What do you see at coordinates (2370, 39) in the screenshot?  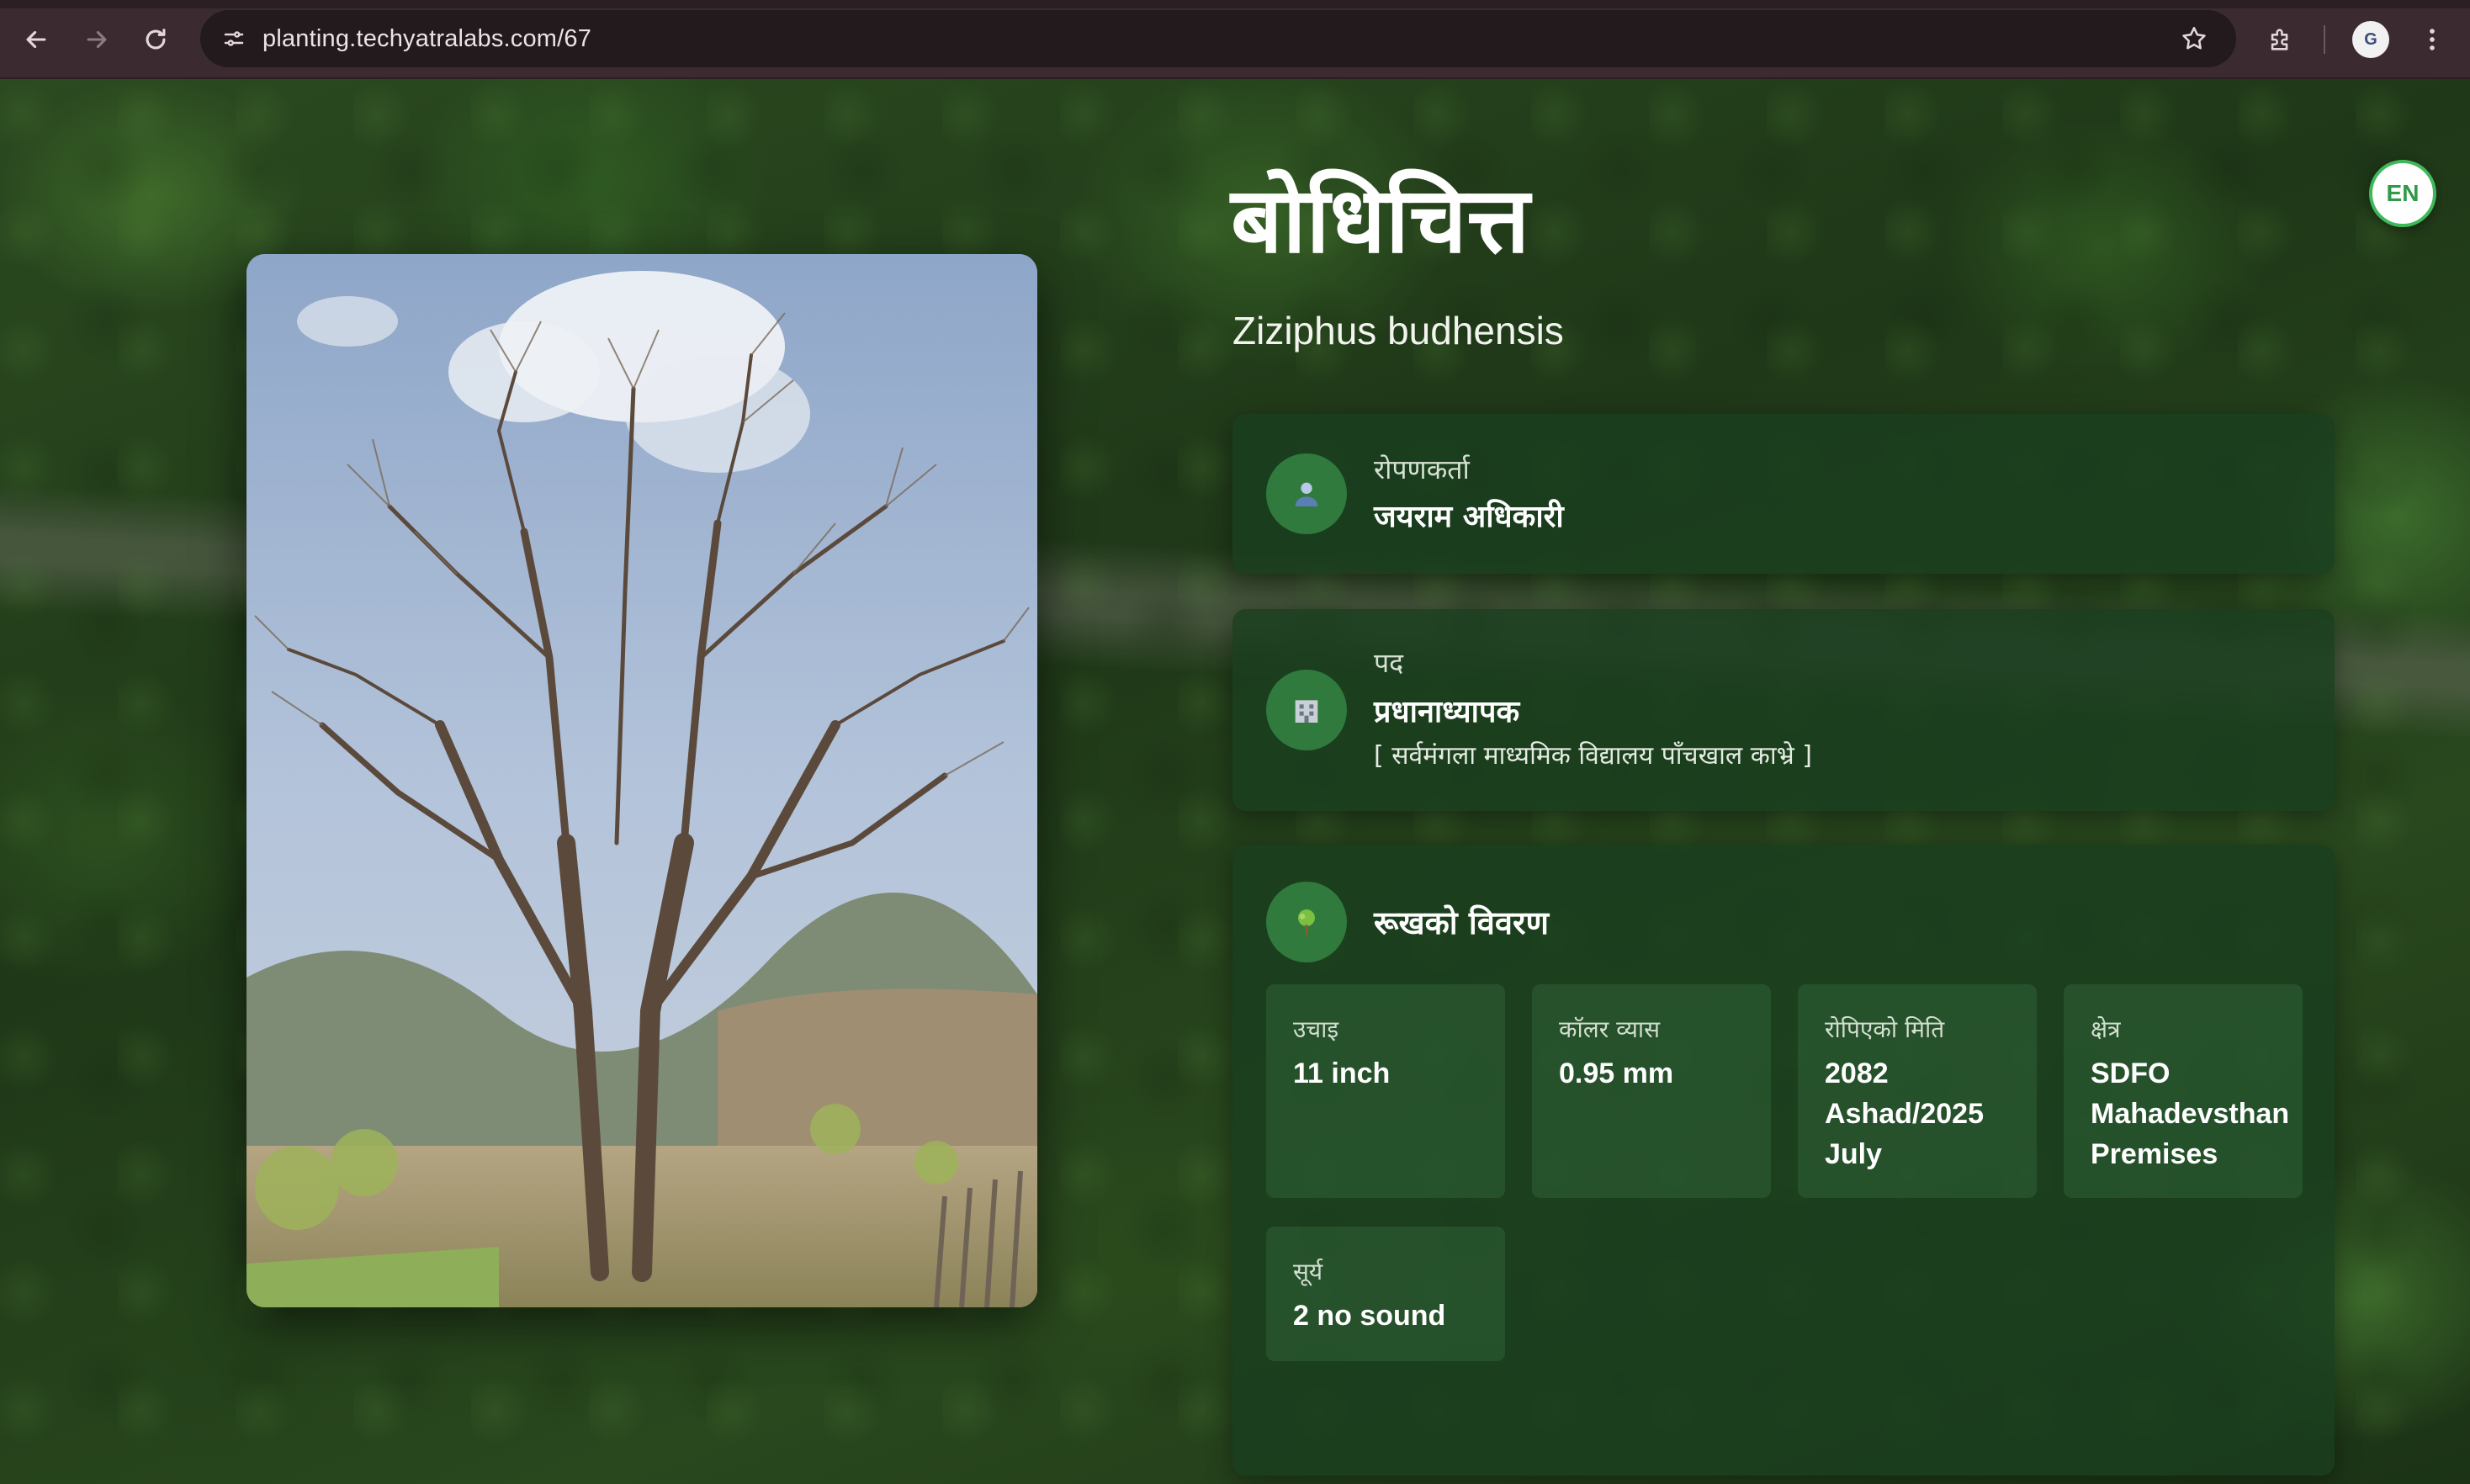 I see `profile-avatar: G` at bounding box center [2370, 39].